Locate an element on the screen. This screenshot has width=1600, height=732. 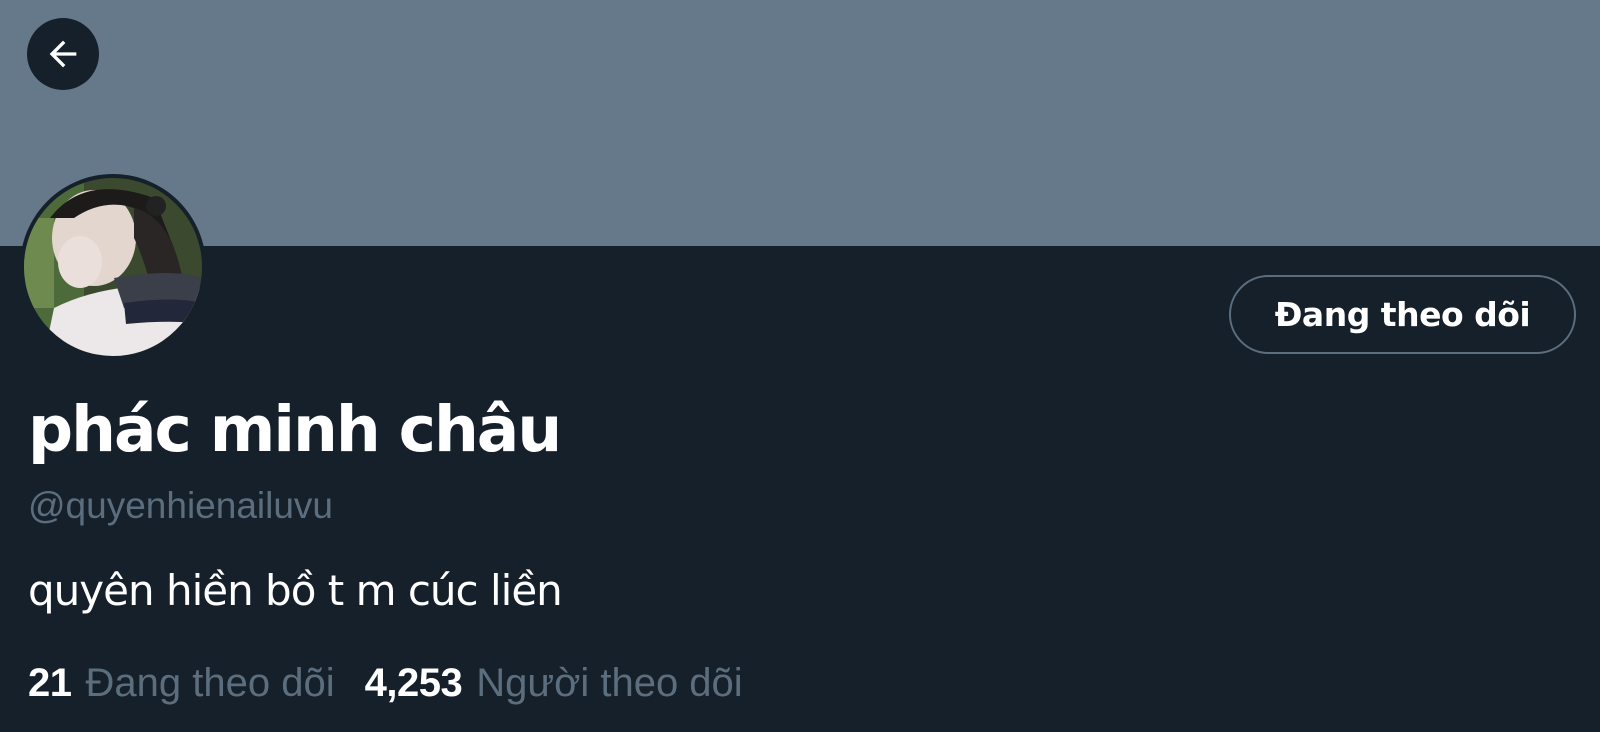
followers-stat-link: 4,253 Người theo dõi is located at coordinates (554, 683).